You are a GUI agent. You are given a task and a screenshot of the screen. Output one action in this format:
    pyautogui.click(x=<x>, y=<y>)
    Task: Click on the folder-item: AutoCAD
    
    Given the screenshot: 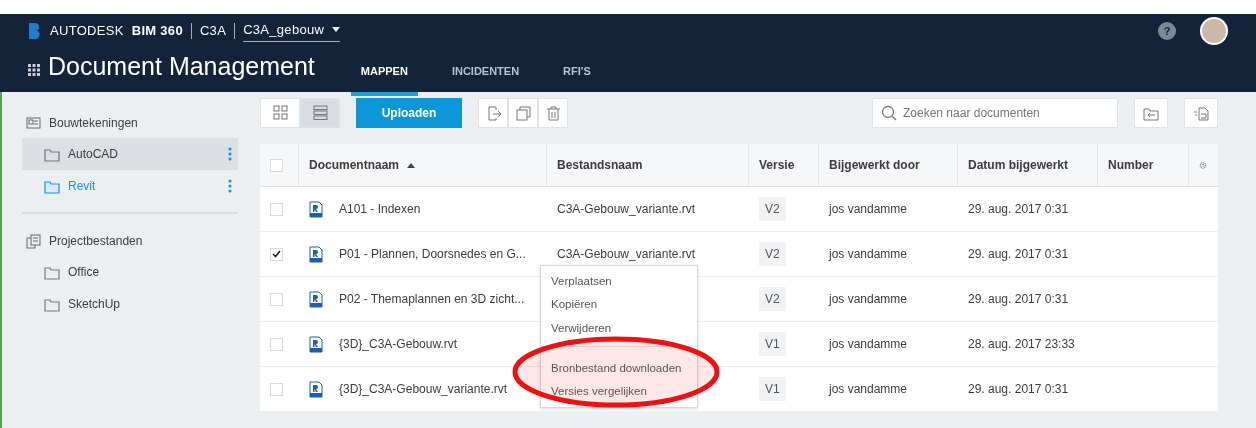 What is the action you would take?
    pyautogui.click(x=130, y=154)
    